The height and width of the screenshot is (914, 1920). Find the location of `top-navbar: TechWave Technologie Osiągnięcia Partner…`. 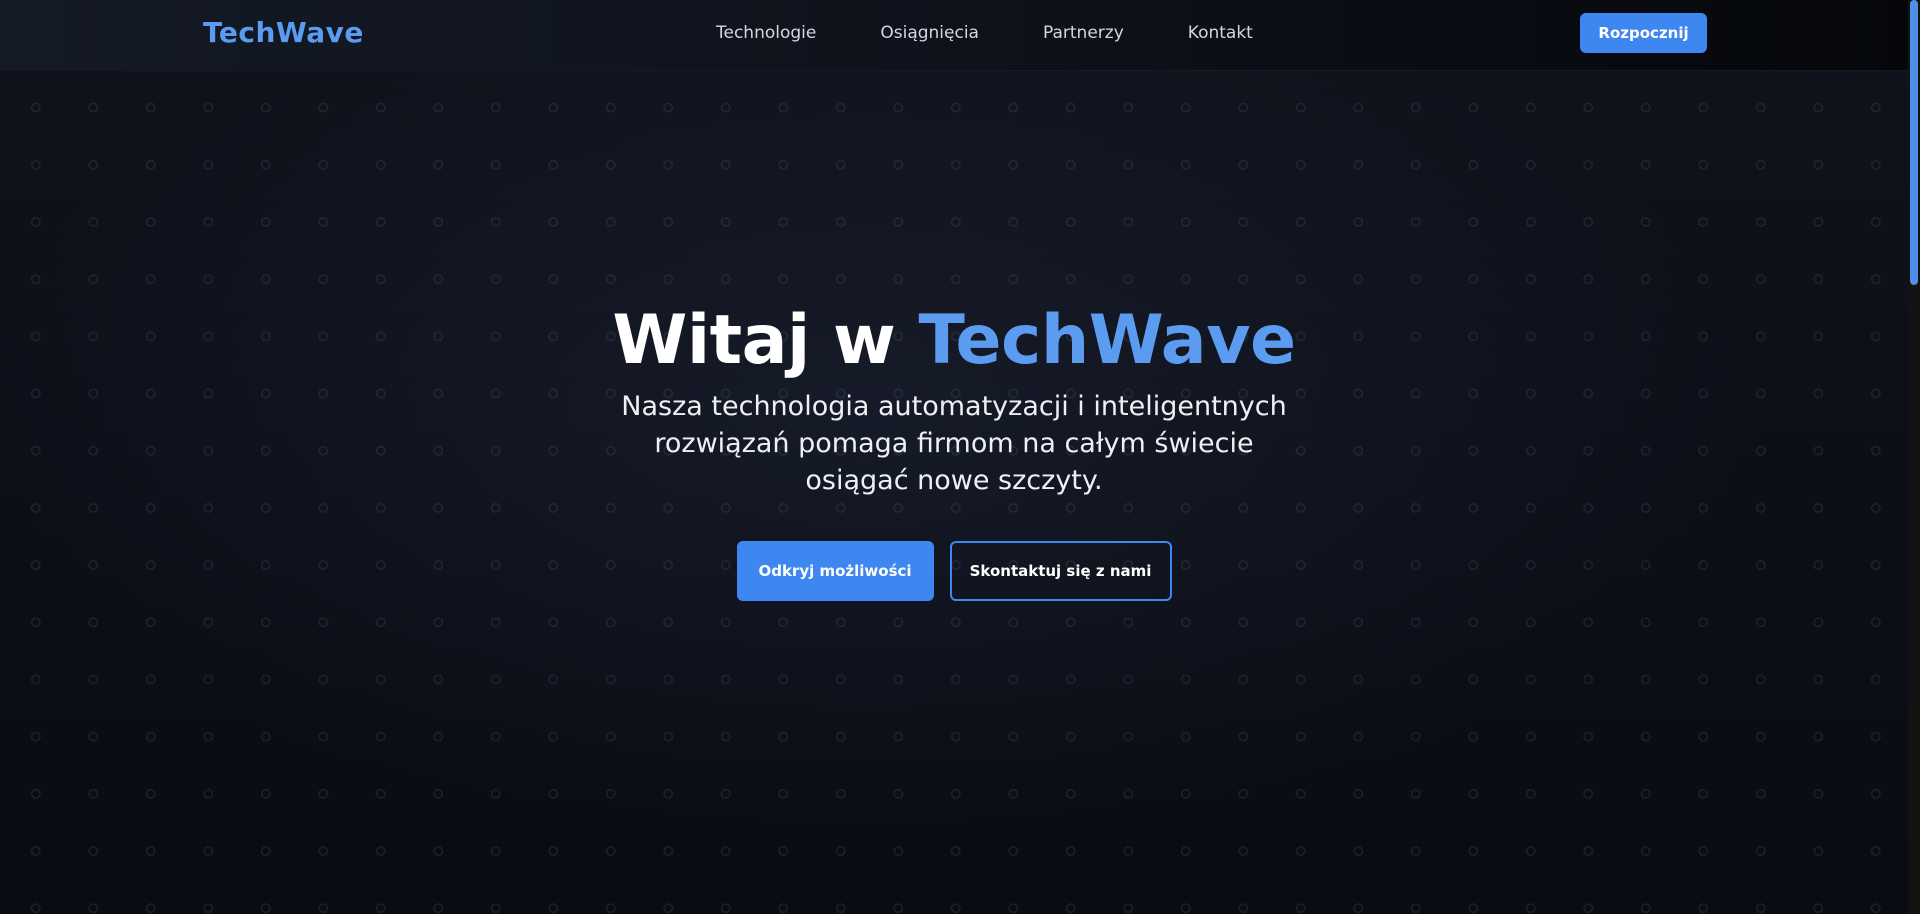

top-navbar: TechWave Technologie Osiągnięcia Partner… is located at coordinates (954, 35).